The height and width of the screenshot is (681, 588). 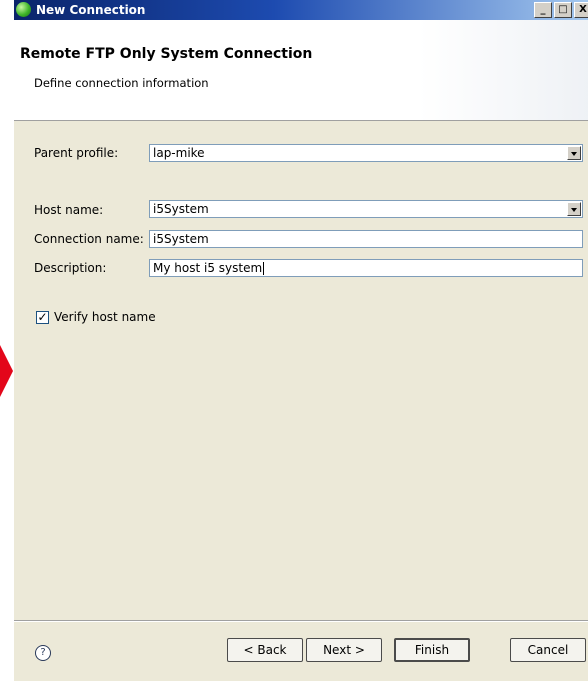 I want to click on parent-profile-value: lap-mike, so click(x=179, y=153).